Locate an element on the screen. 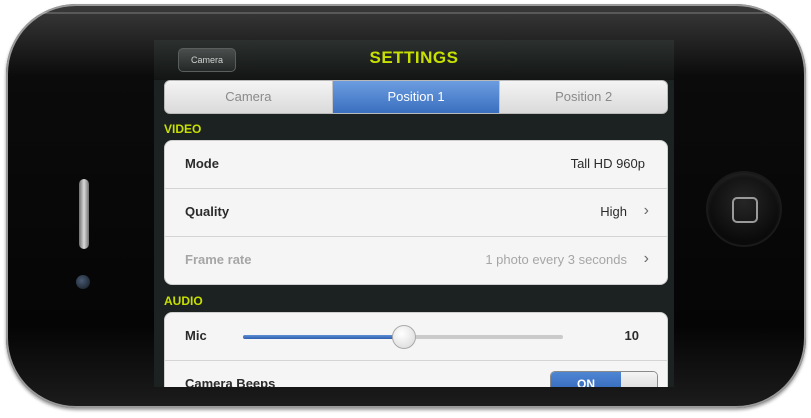  position-segmented-control: Camera Position 1 Position 2 is located at coordinates (416, 97).